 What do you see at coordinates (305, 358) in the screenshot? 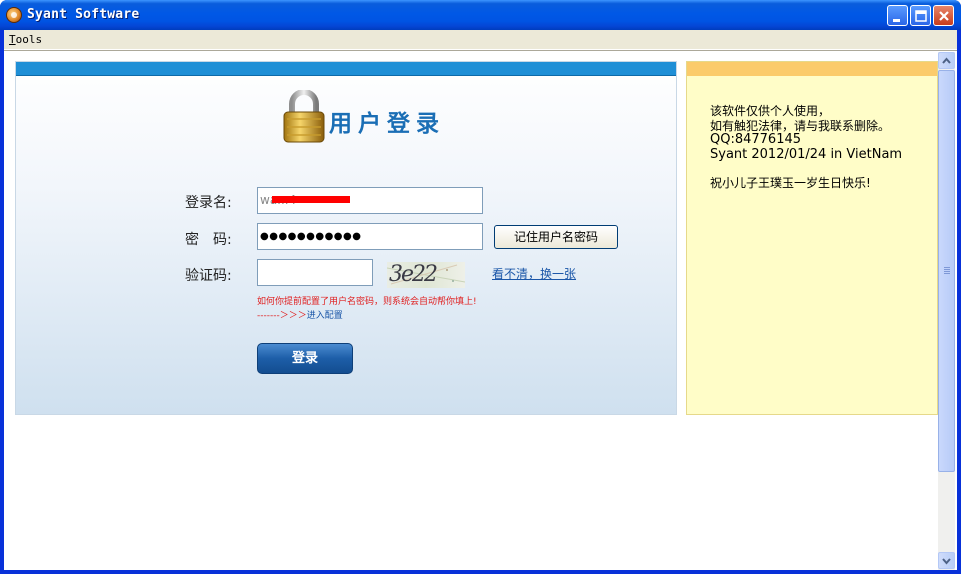
I see `login-button: 登录` at bounding box center [305, 358].